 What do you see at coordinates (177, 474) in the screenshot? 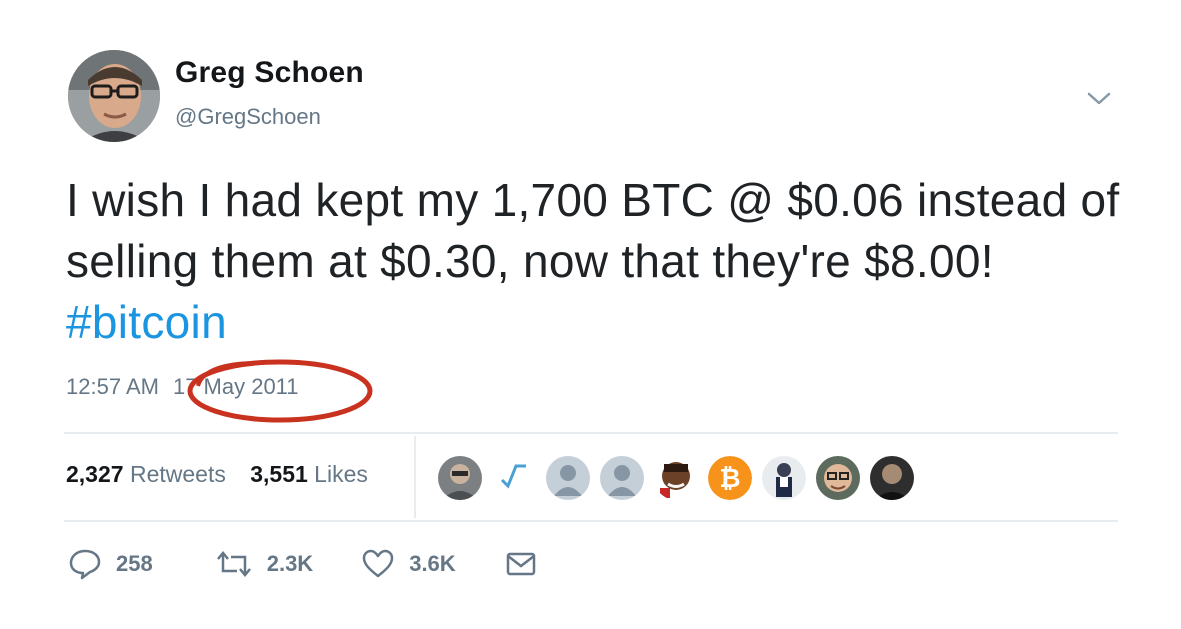
I see `retweets-label: Retweets` at bounding box center [177, 474].